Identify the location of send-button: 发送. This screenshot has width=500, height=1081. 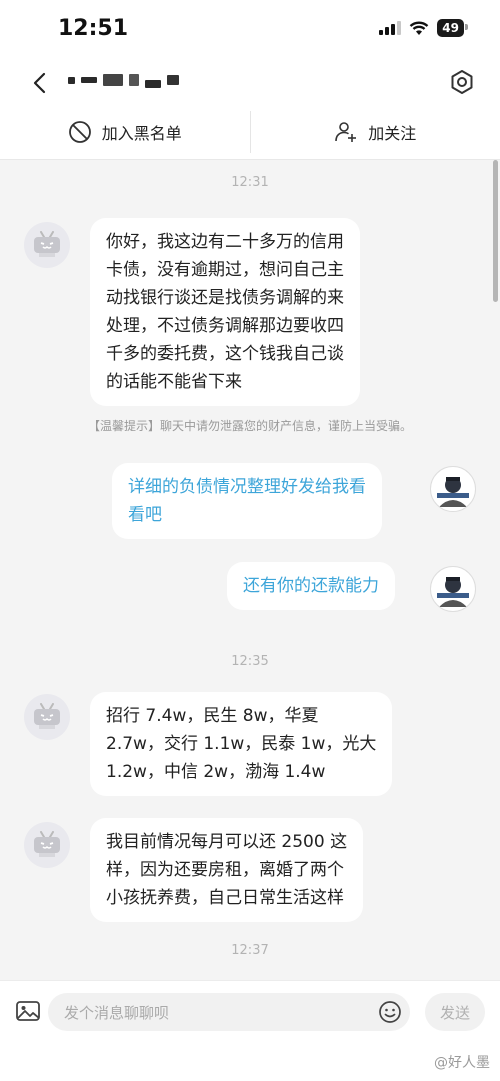
(455, 1012).